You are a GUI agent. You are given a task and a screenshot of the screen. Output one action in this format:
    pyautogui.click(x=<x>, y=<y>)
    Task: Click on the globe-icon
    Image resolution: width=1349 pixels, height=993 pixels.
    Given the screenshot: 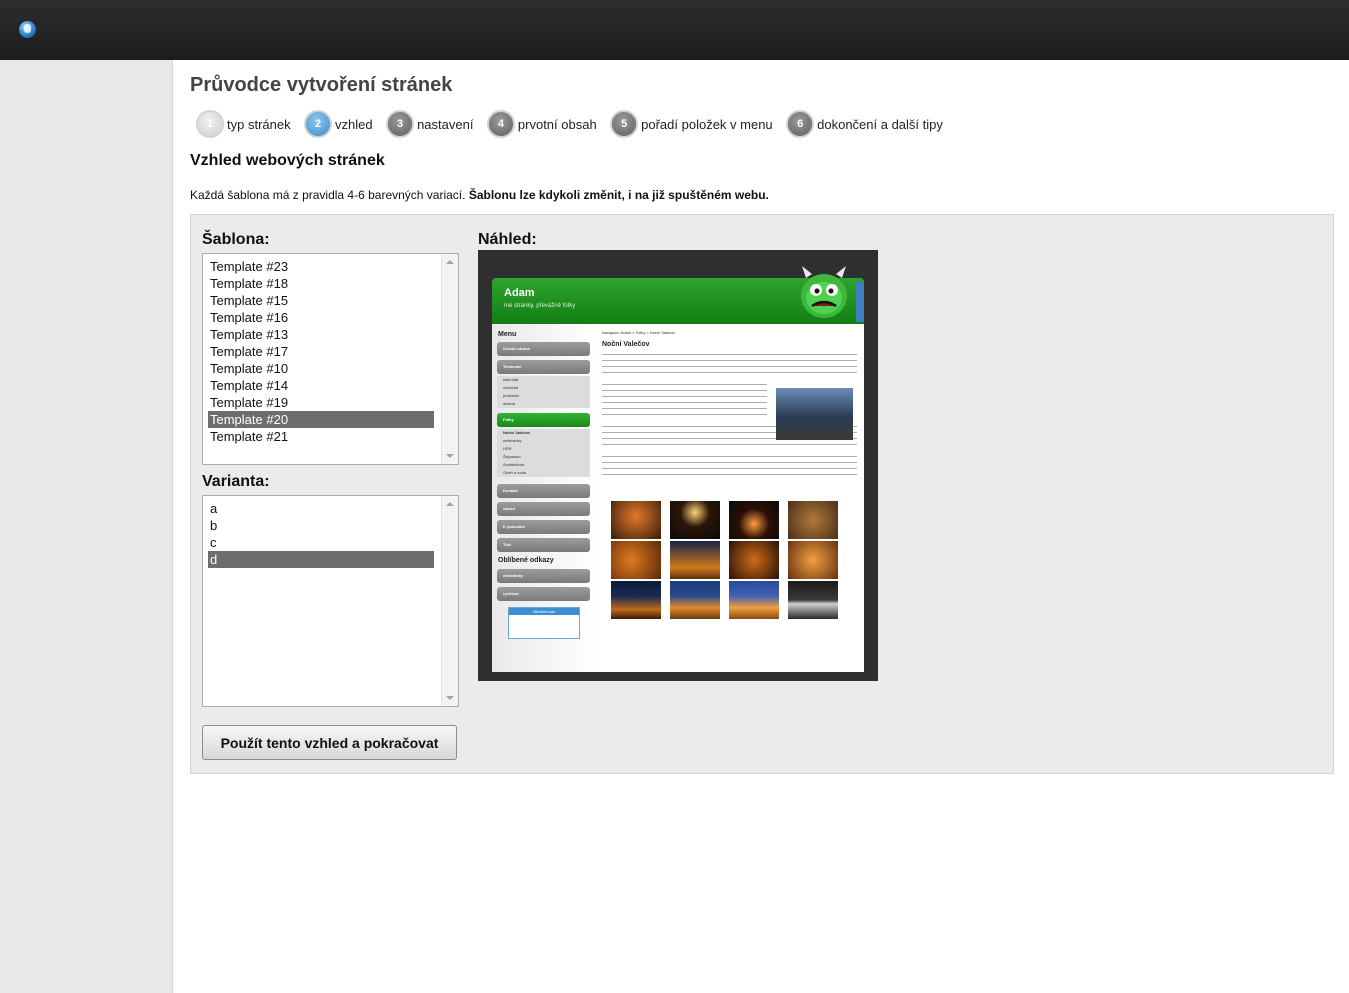 What is the action you would take?
    pyautogui.click(x=27, y=29)
    